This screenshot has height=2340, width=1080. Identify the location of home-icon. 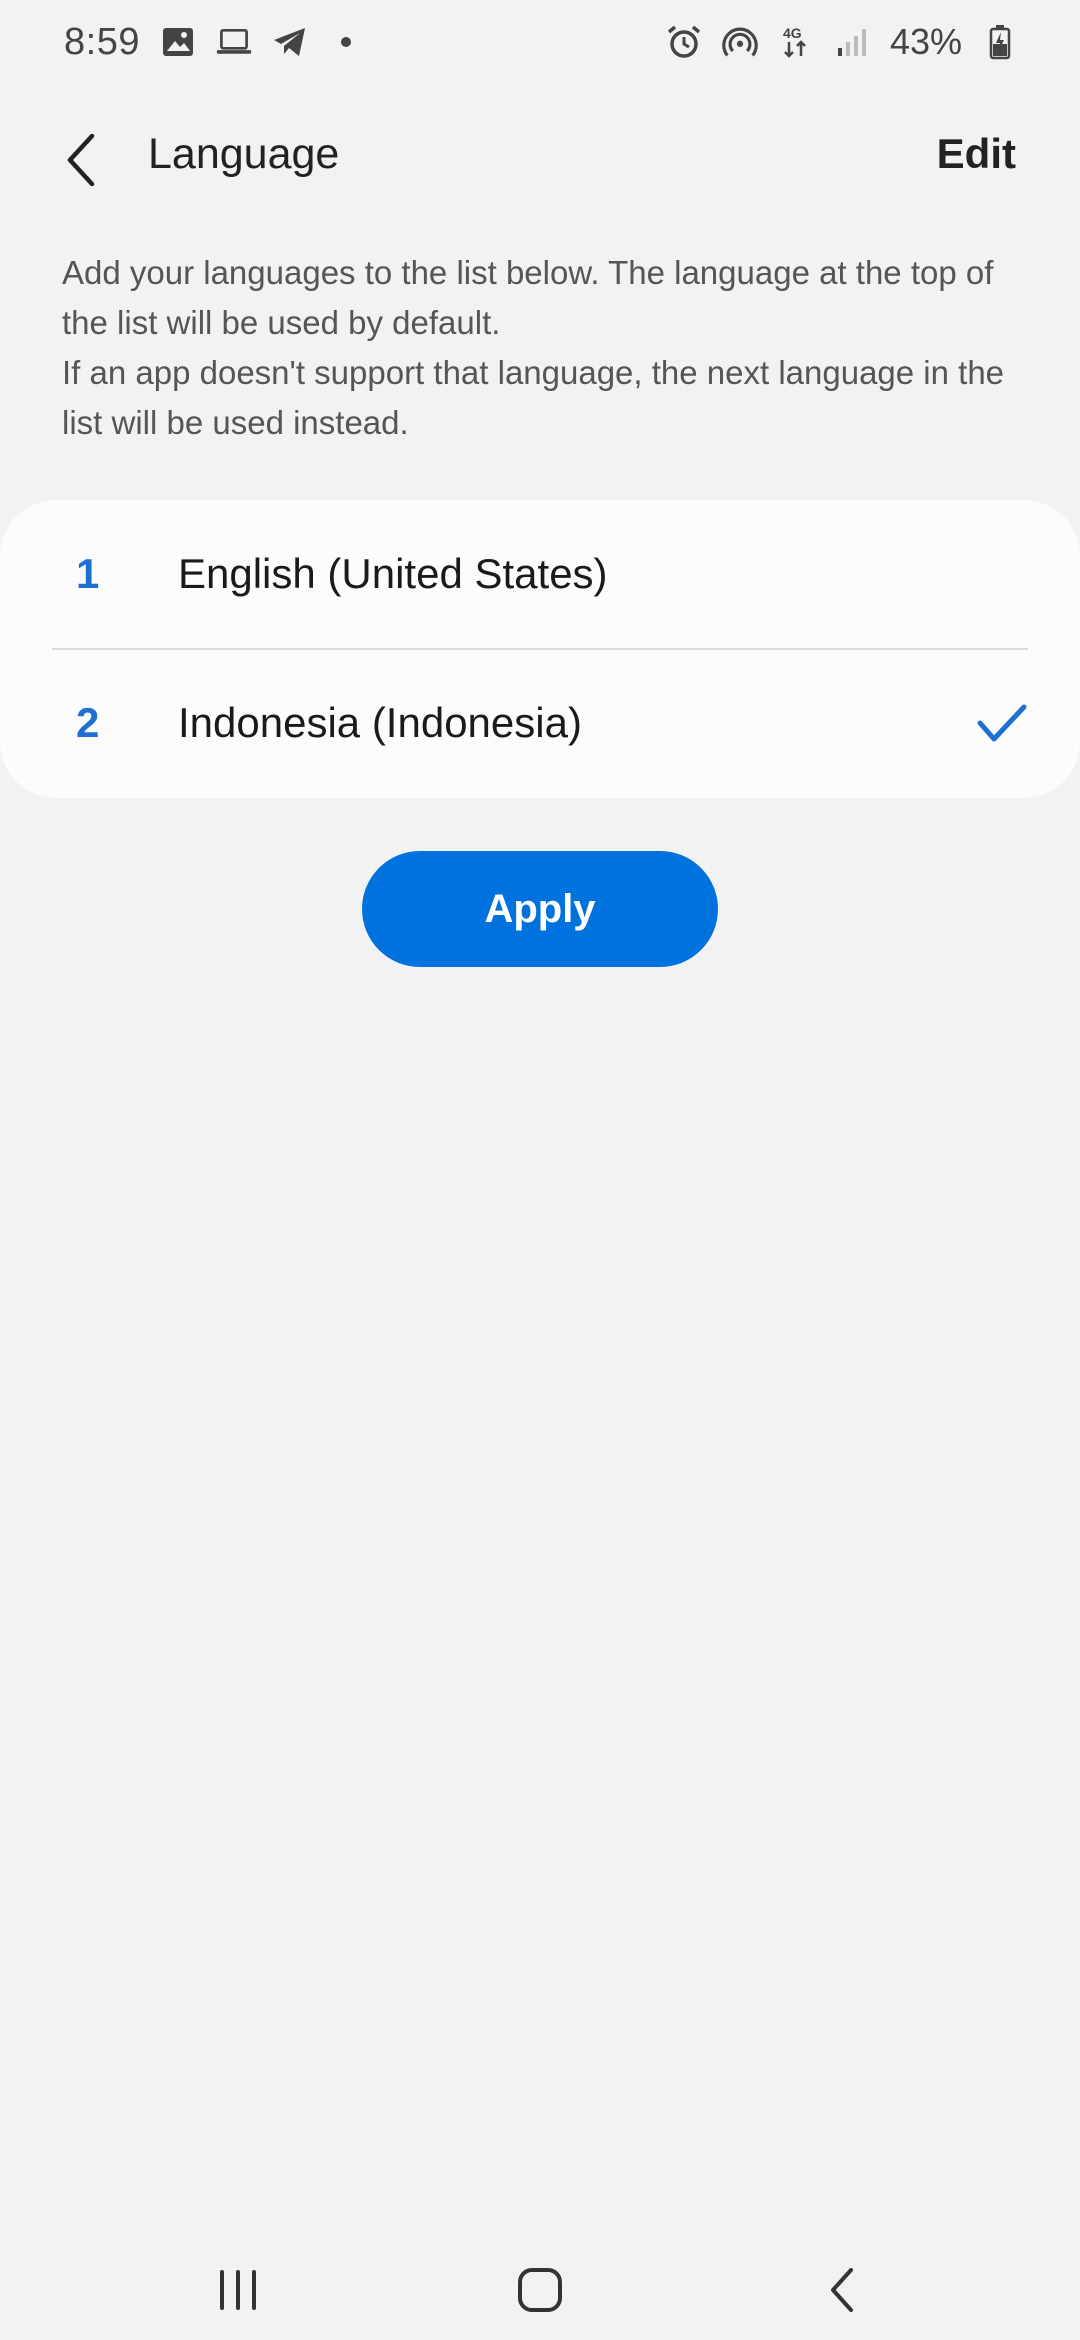
(540, 2290).